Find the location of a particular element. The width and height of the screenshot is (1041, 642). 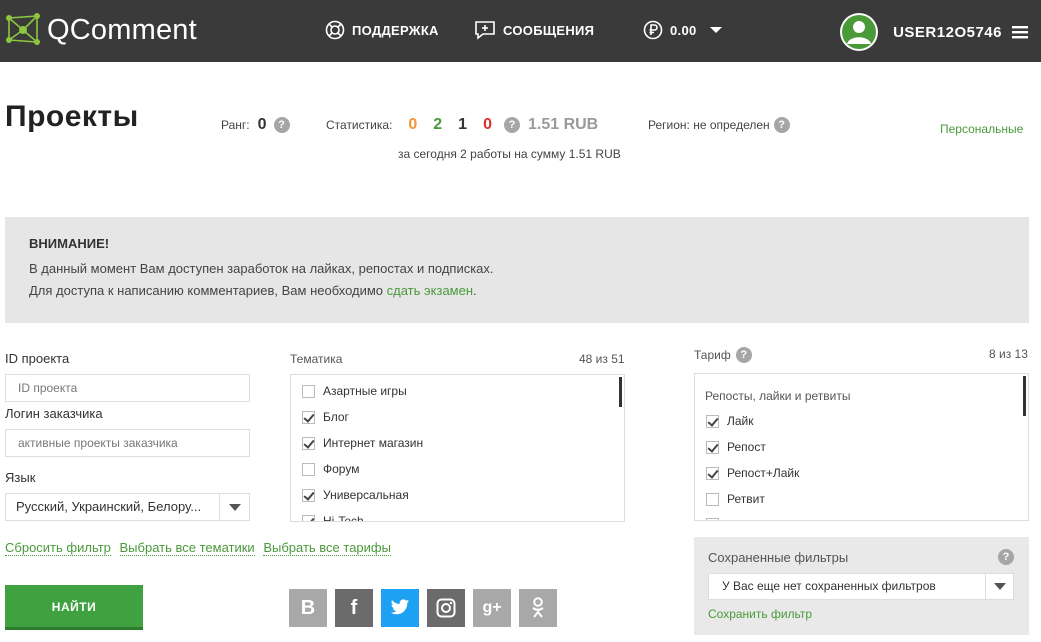

topic-item: Азартные игры is located at coordinates (354, 391).